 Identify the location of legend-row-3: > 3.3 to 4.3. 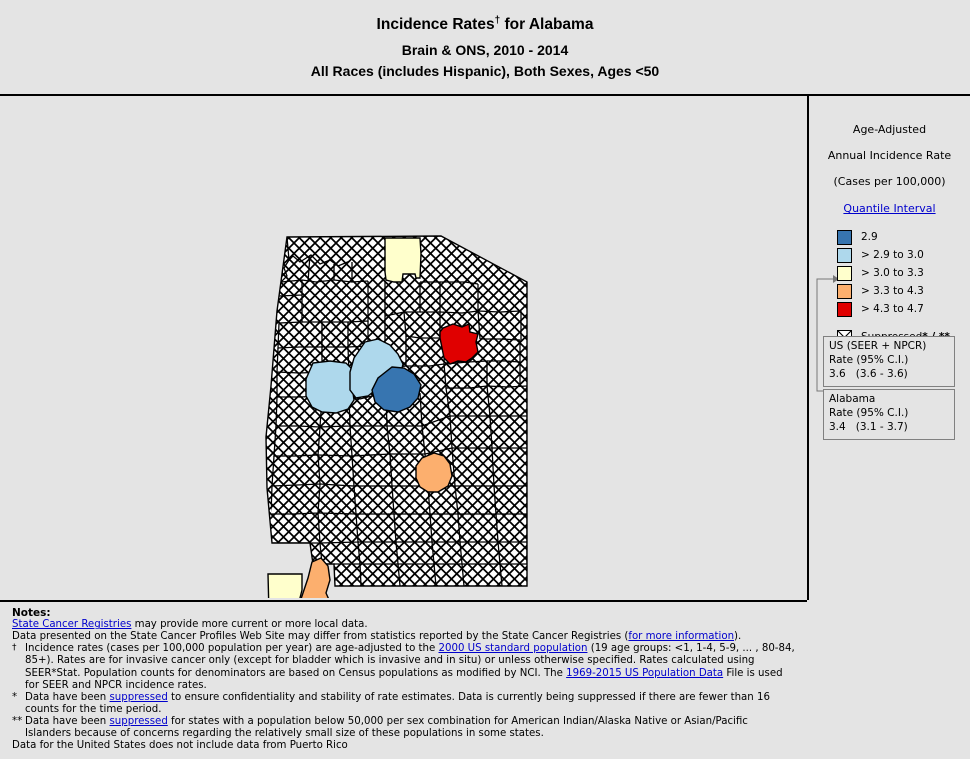
(903, 291).